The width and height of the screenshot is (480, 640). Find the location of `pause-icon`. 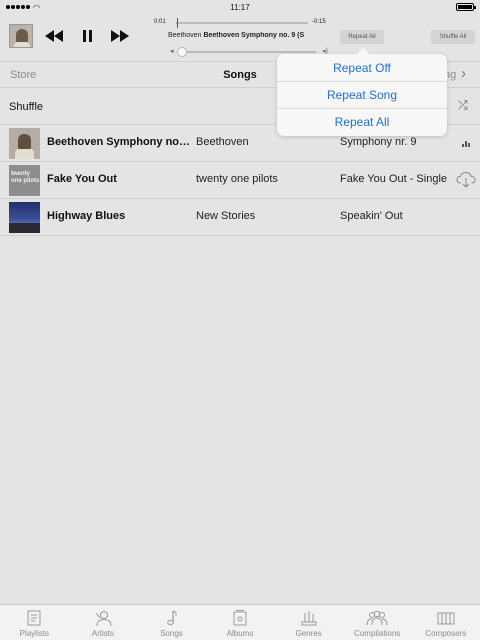

pause-icon is located at coordinates (87, 36).